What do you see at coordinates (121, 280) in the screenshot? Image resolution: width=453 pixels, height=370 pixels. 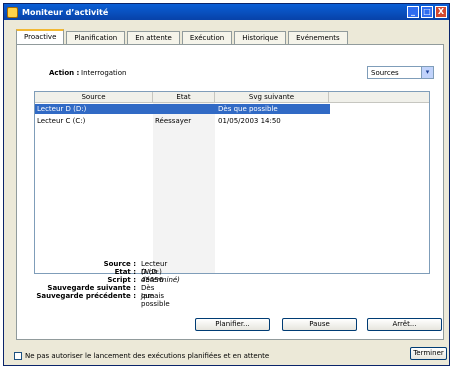 I see `detail-label-script: Script :` at bounding box center [121, 280].